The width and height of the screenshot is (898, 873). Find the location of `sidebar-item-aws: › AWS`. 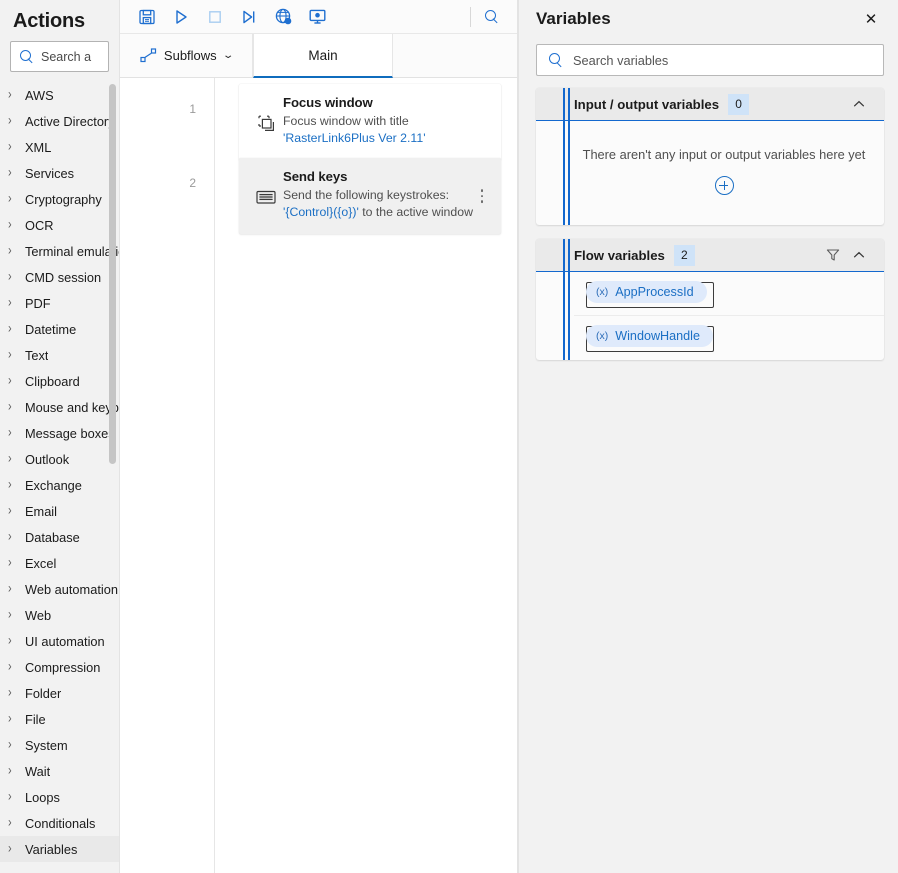

sidebar-item-aws: › AWS is located at coordinates (59, 95).